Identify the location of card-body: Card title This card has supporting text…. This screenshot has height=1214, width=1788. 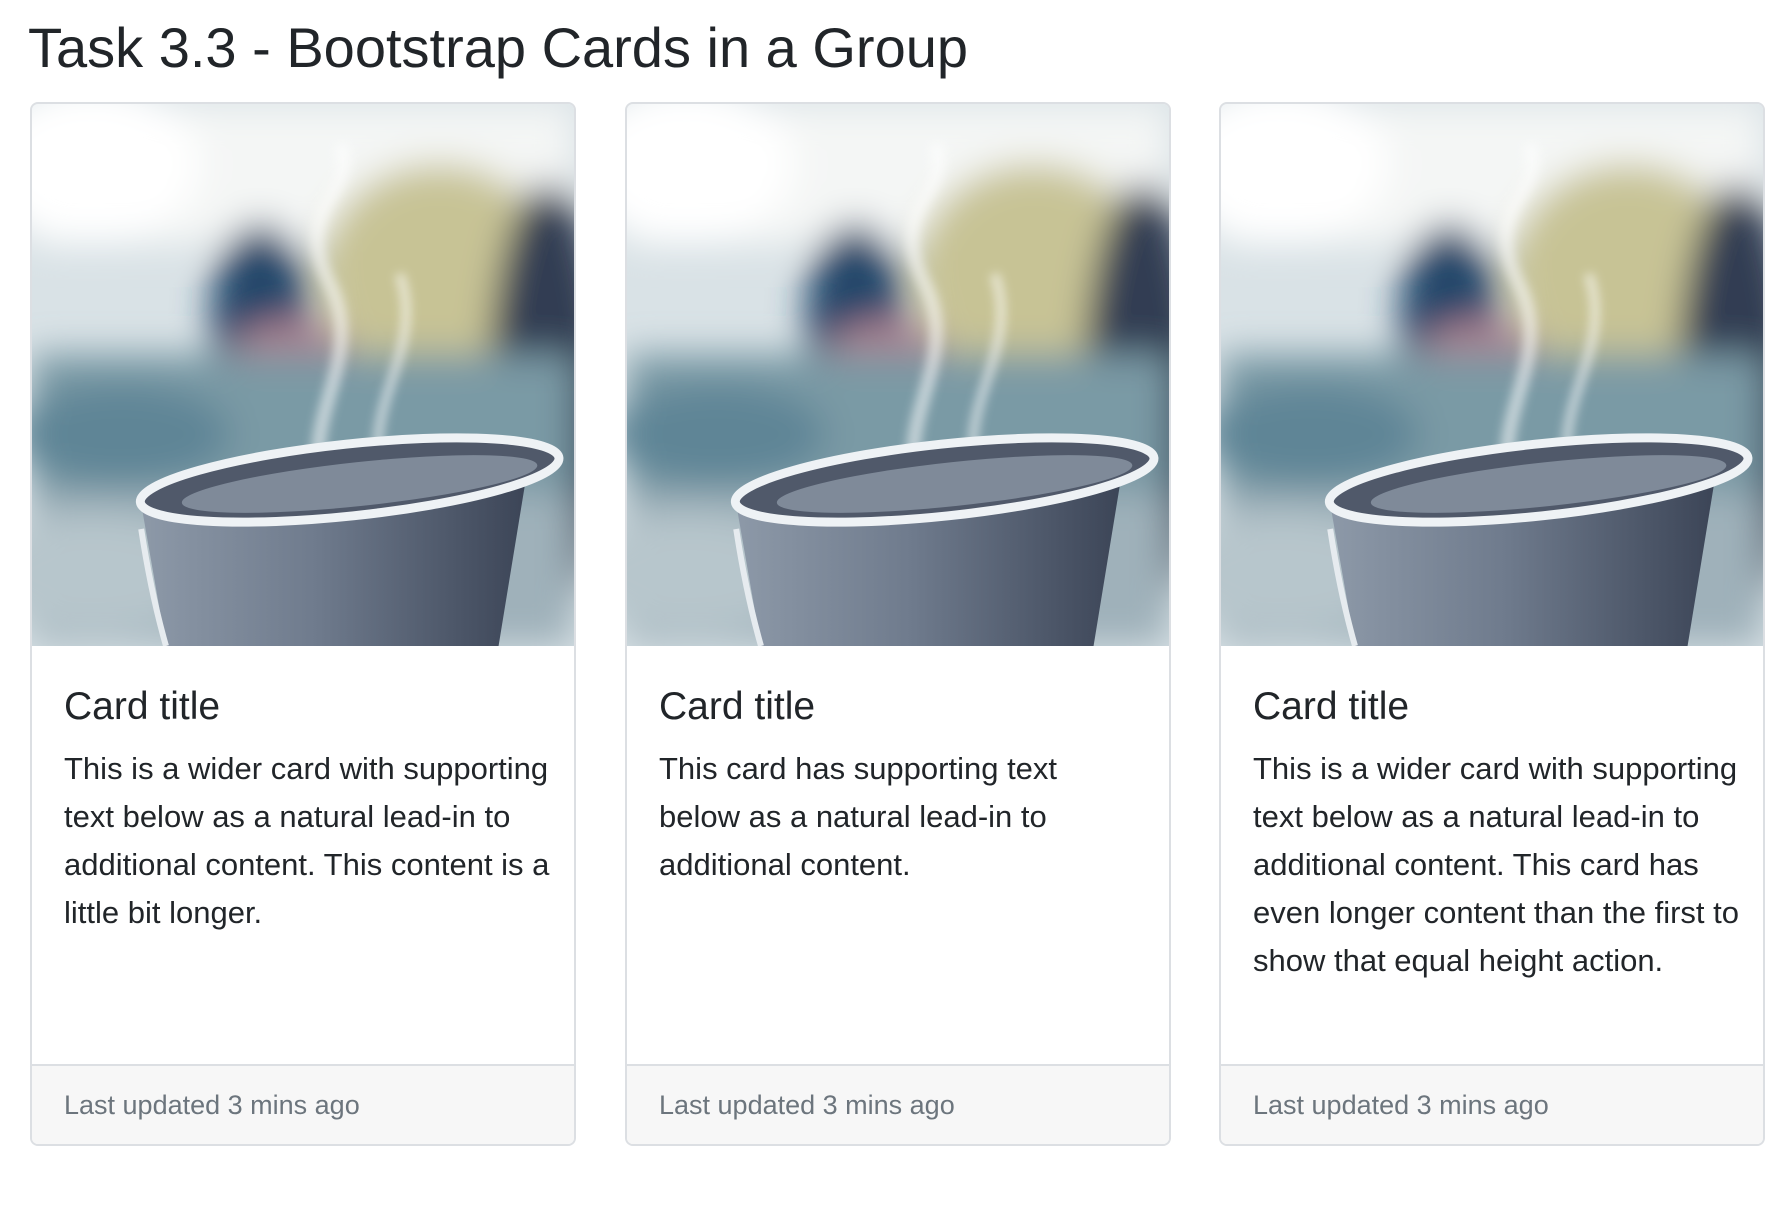
(902, 786).